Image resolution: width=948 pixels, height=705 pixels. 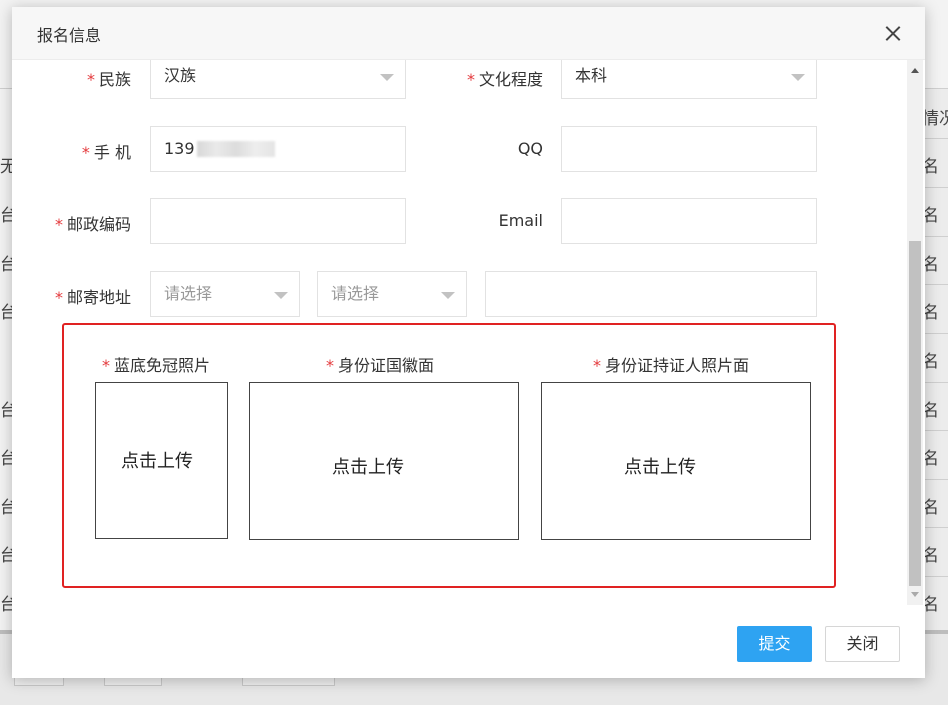 What do you see at coordinates (92, 297) in the screenshot?
I see `address-label: * 邮寄地址` at bounding box center [92, 297].